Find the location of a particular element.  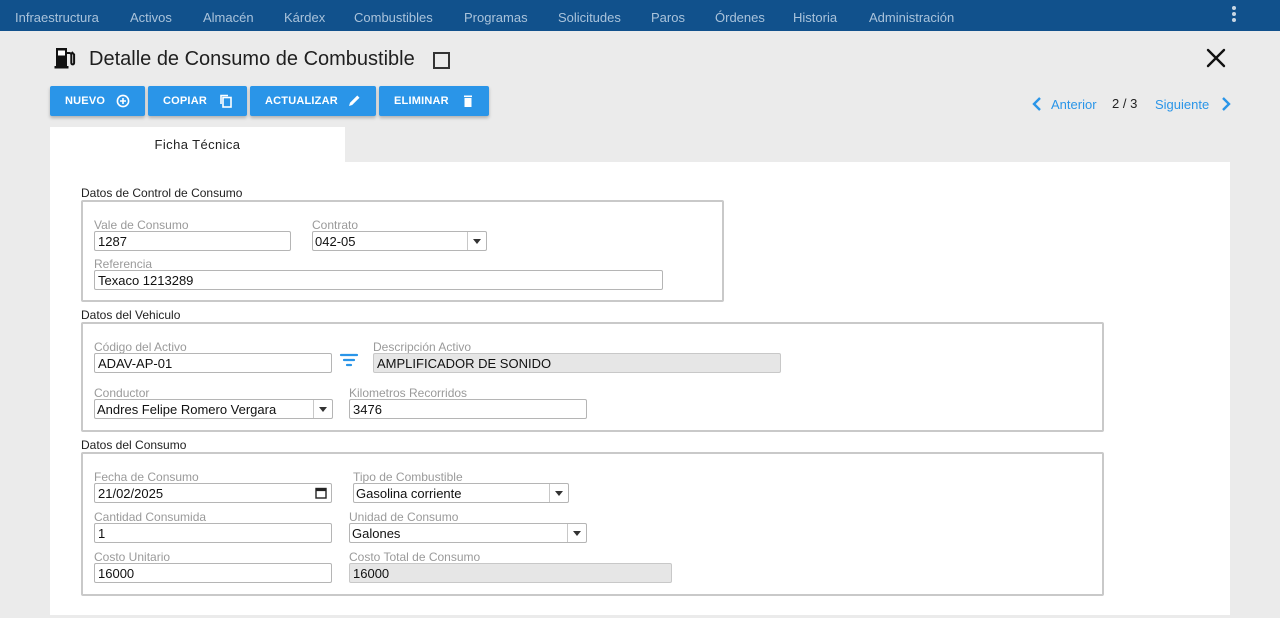

km-label: Kilometros Recorridos is located at coordinates (408, 393).